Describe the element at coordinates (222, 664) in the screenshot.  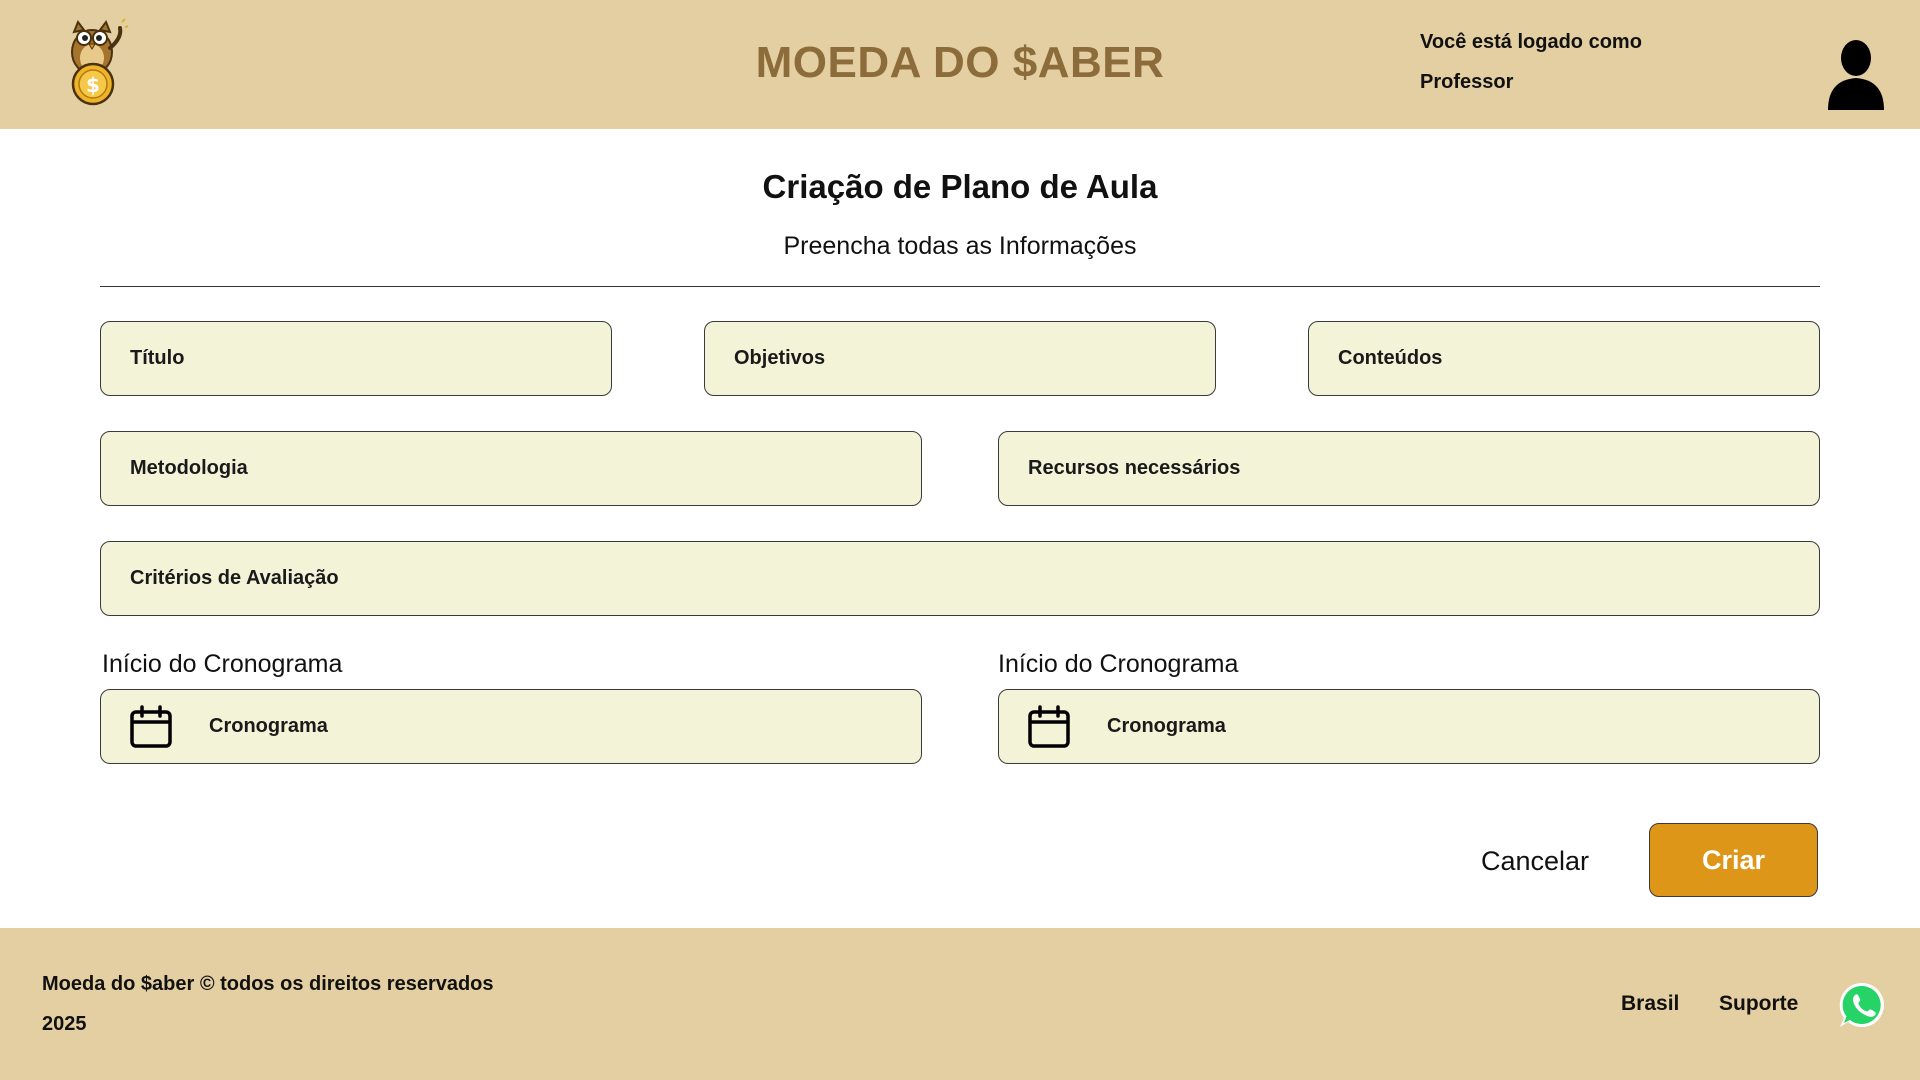
I see `schedule-start-label-1: Início do Cronograma` at that location.